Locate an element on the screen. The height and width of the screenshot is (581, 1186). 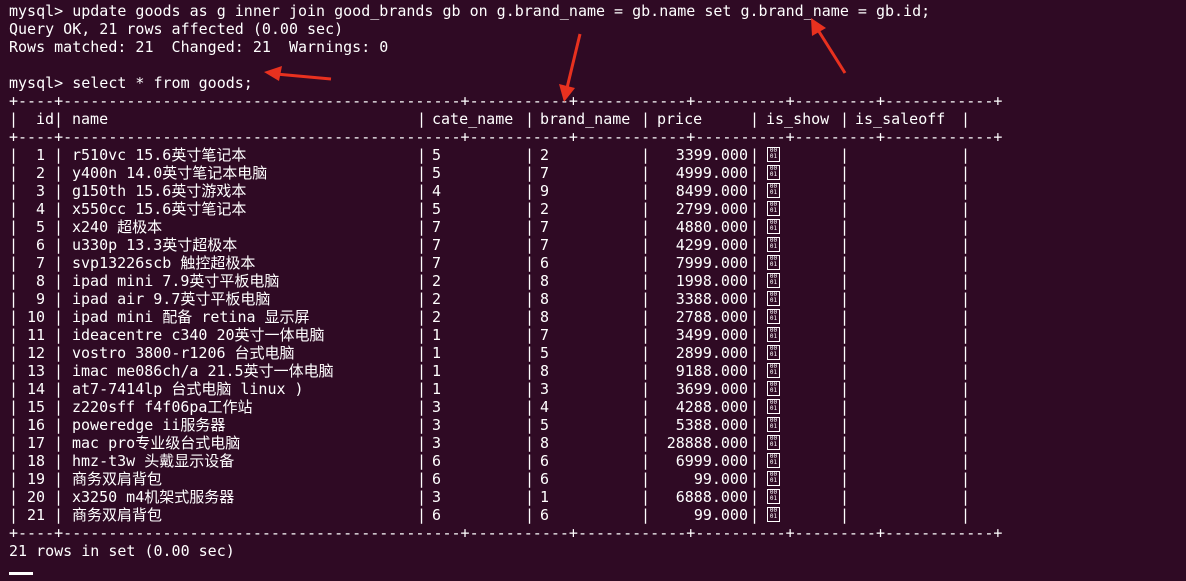
red-arrow-icon is located at coordinates (829, 46).